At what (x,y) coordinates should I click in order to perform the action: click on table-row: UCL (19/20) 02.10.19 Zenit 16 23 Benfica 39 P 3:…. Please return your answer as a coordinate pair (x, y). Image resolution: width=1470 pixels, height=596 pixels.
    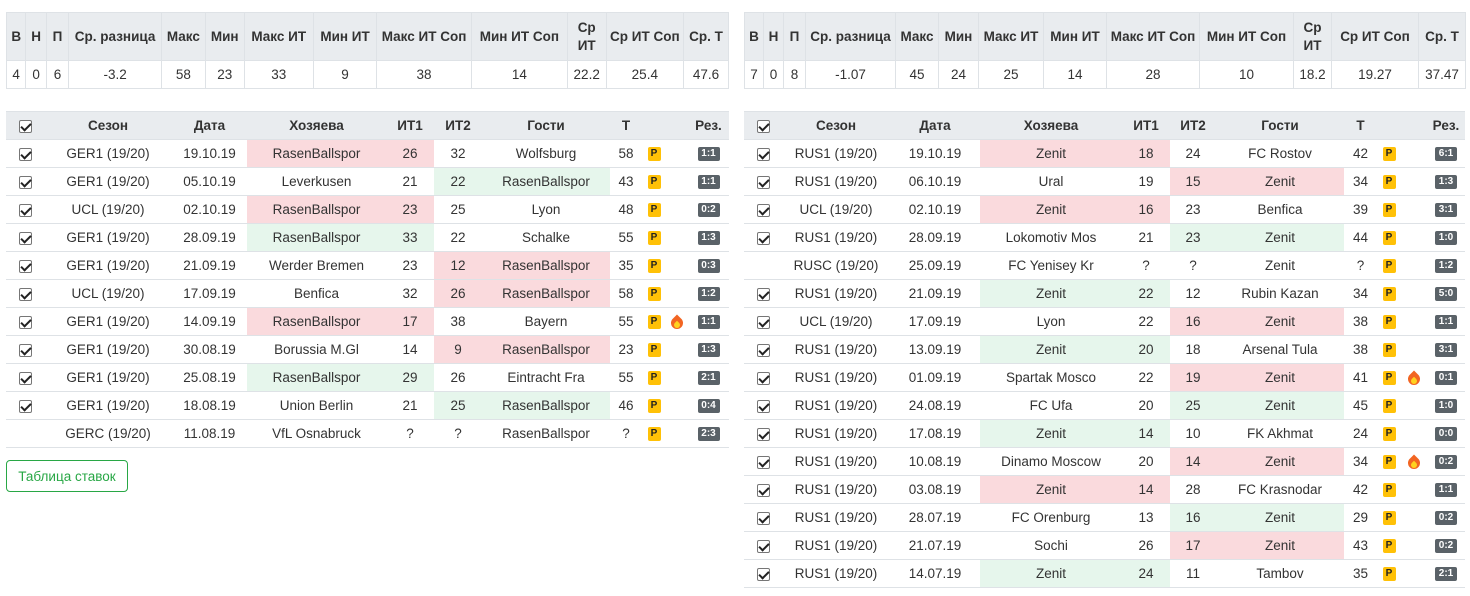
    Looking at the image, I should click on (1104, 209).